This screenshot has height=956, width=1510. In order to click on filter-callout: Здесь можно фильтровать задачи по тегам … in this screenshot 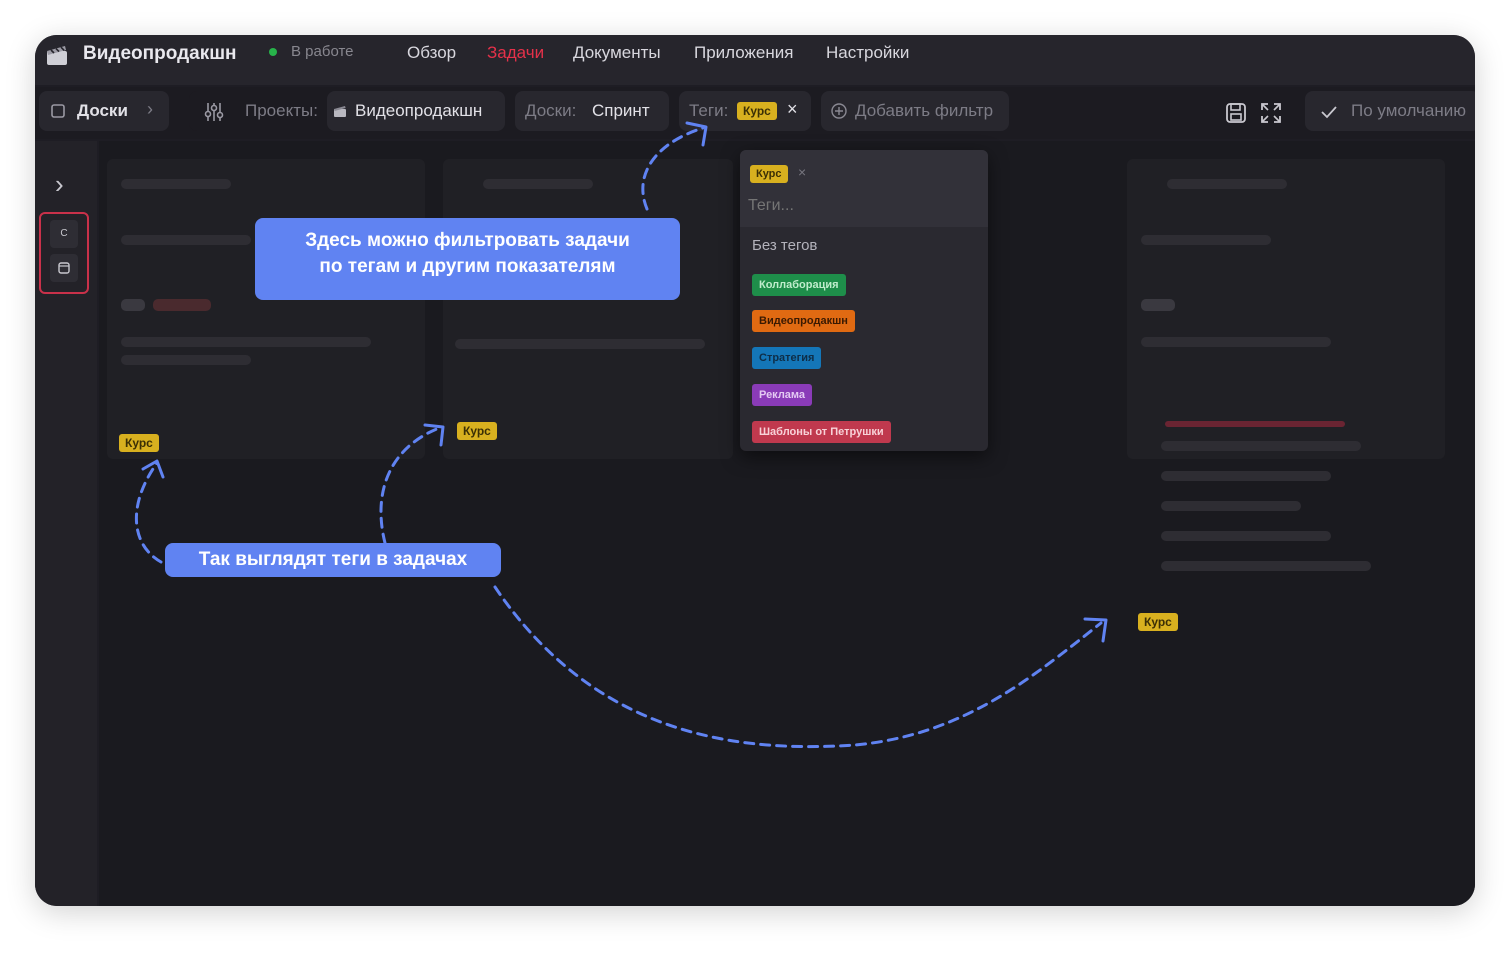, I will do `click(467, 259)`.